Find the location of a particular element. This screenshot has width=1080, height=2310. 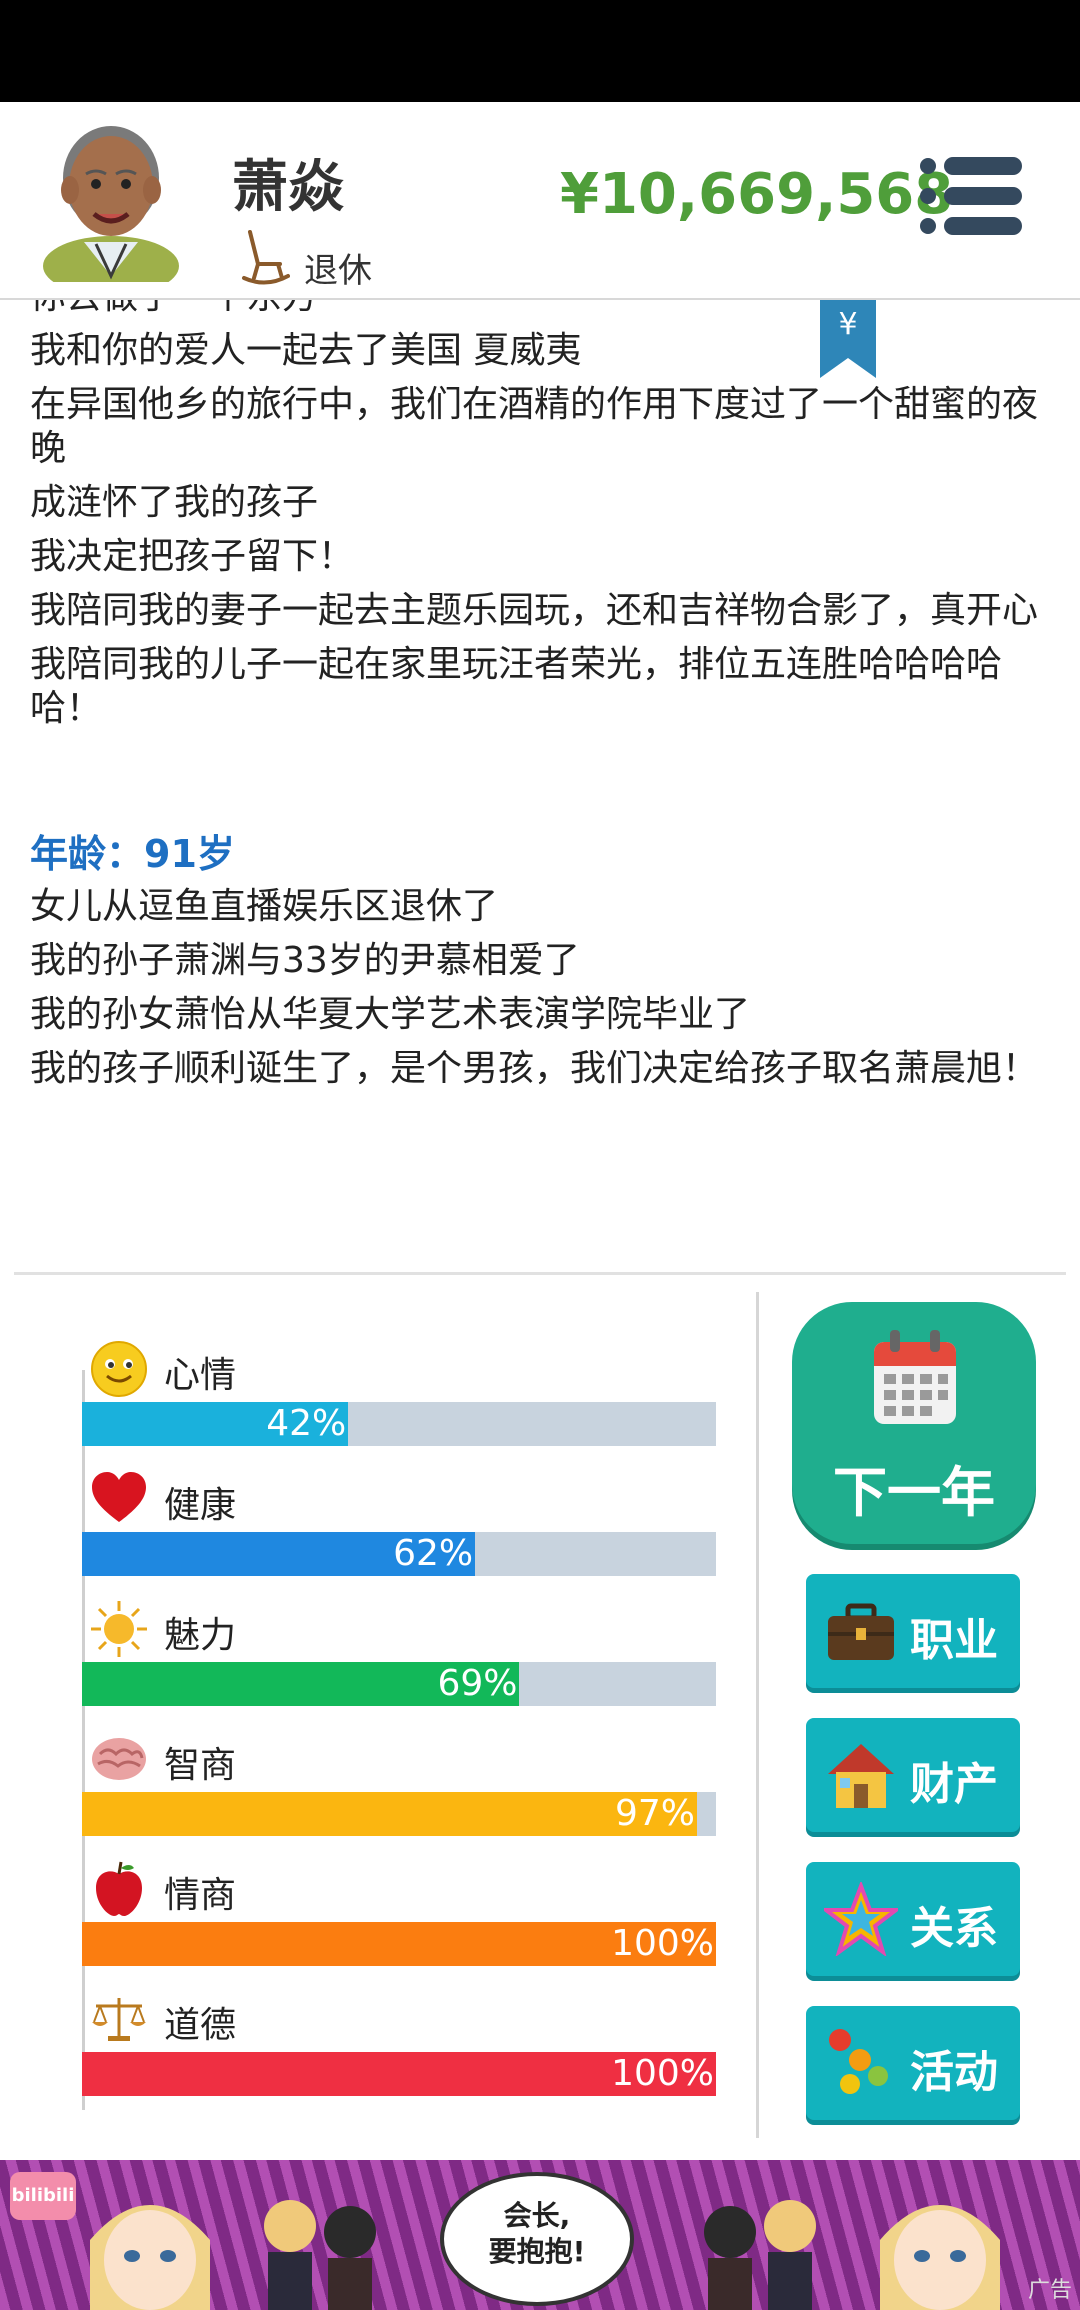

career-status: 退休 is located at coordinates (338, 270).